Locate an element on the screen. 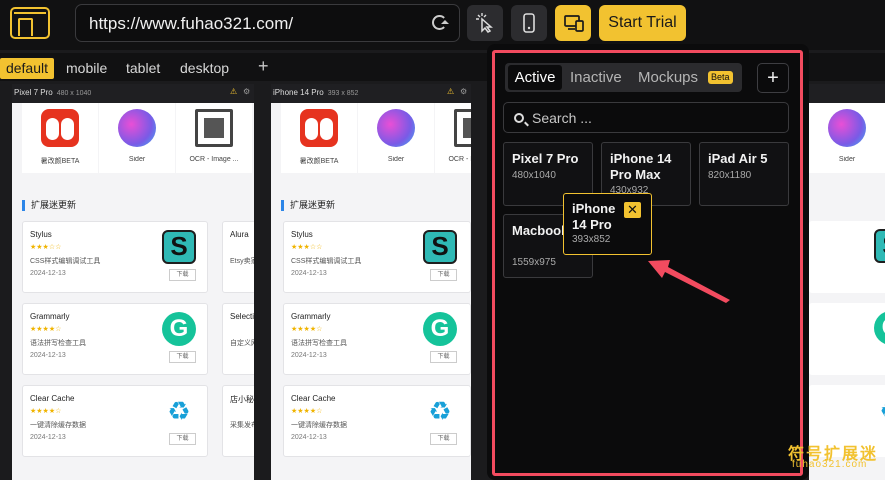 This screenshot has height=480, width=885. device-size: 820x1180 is located at coordinates (730, 175).